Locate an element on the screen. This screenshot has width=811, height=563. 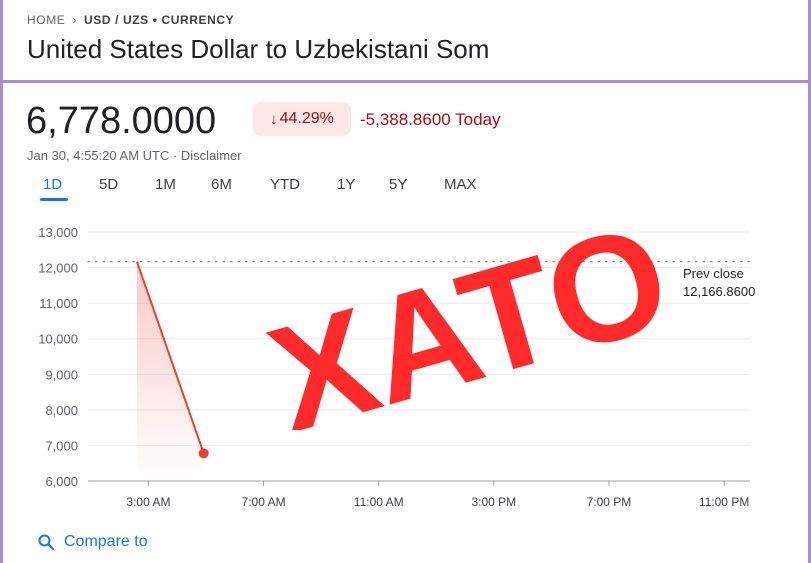
tab-1d: 1D is located at coordinates (52, 184).